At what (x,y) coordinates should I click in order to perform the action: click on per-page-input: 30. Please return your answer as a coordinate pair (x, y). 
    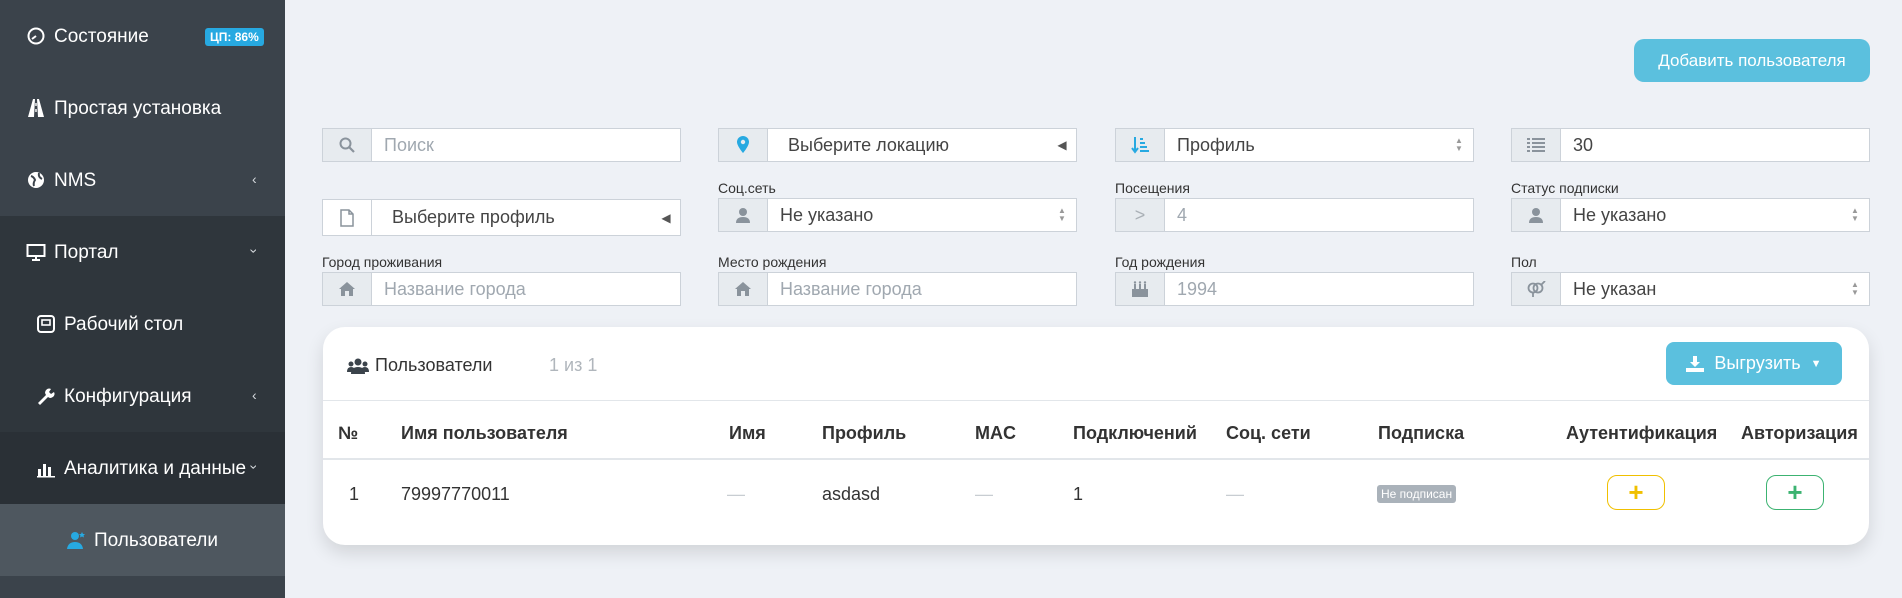
    Looking at the image, I should click on (1715, 145).